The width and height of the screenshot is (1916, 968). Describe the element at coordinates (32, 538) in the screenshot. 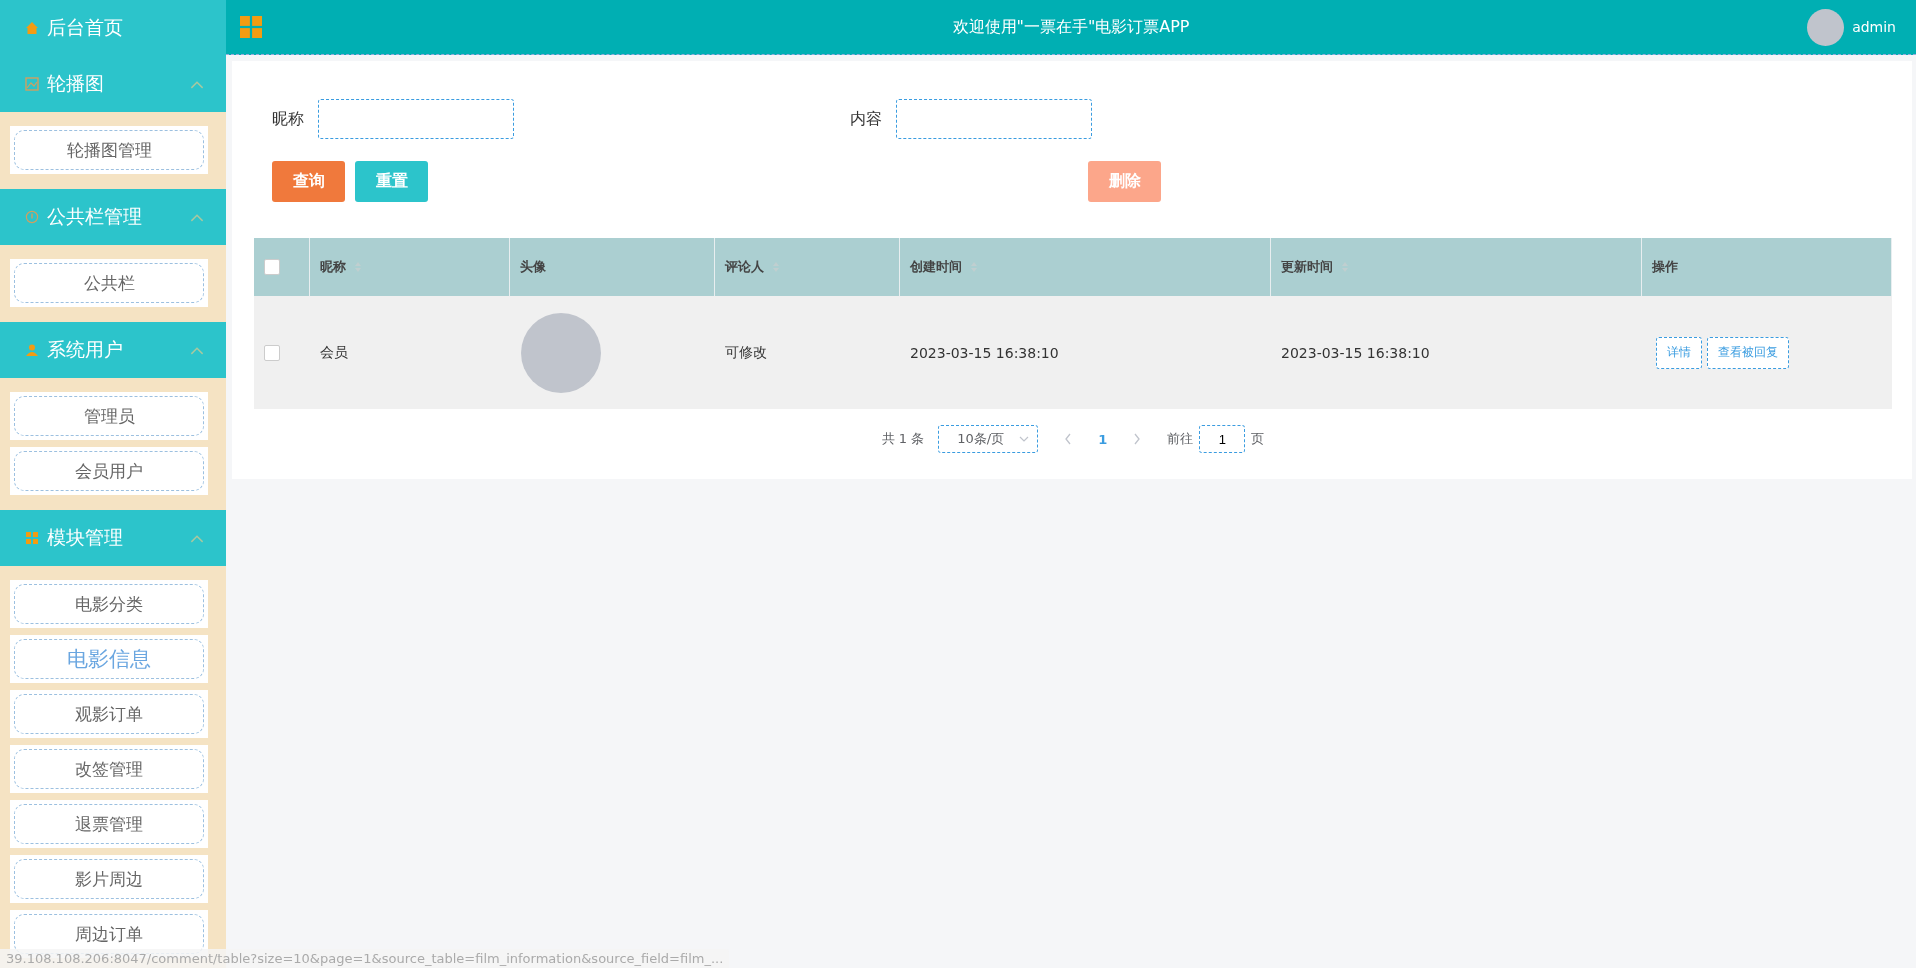

I see `grid-icon` at that location.